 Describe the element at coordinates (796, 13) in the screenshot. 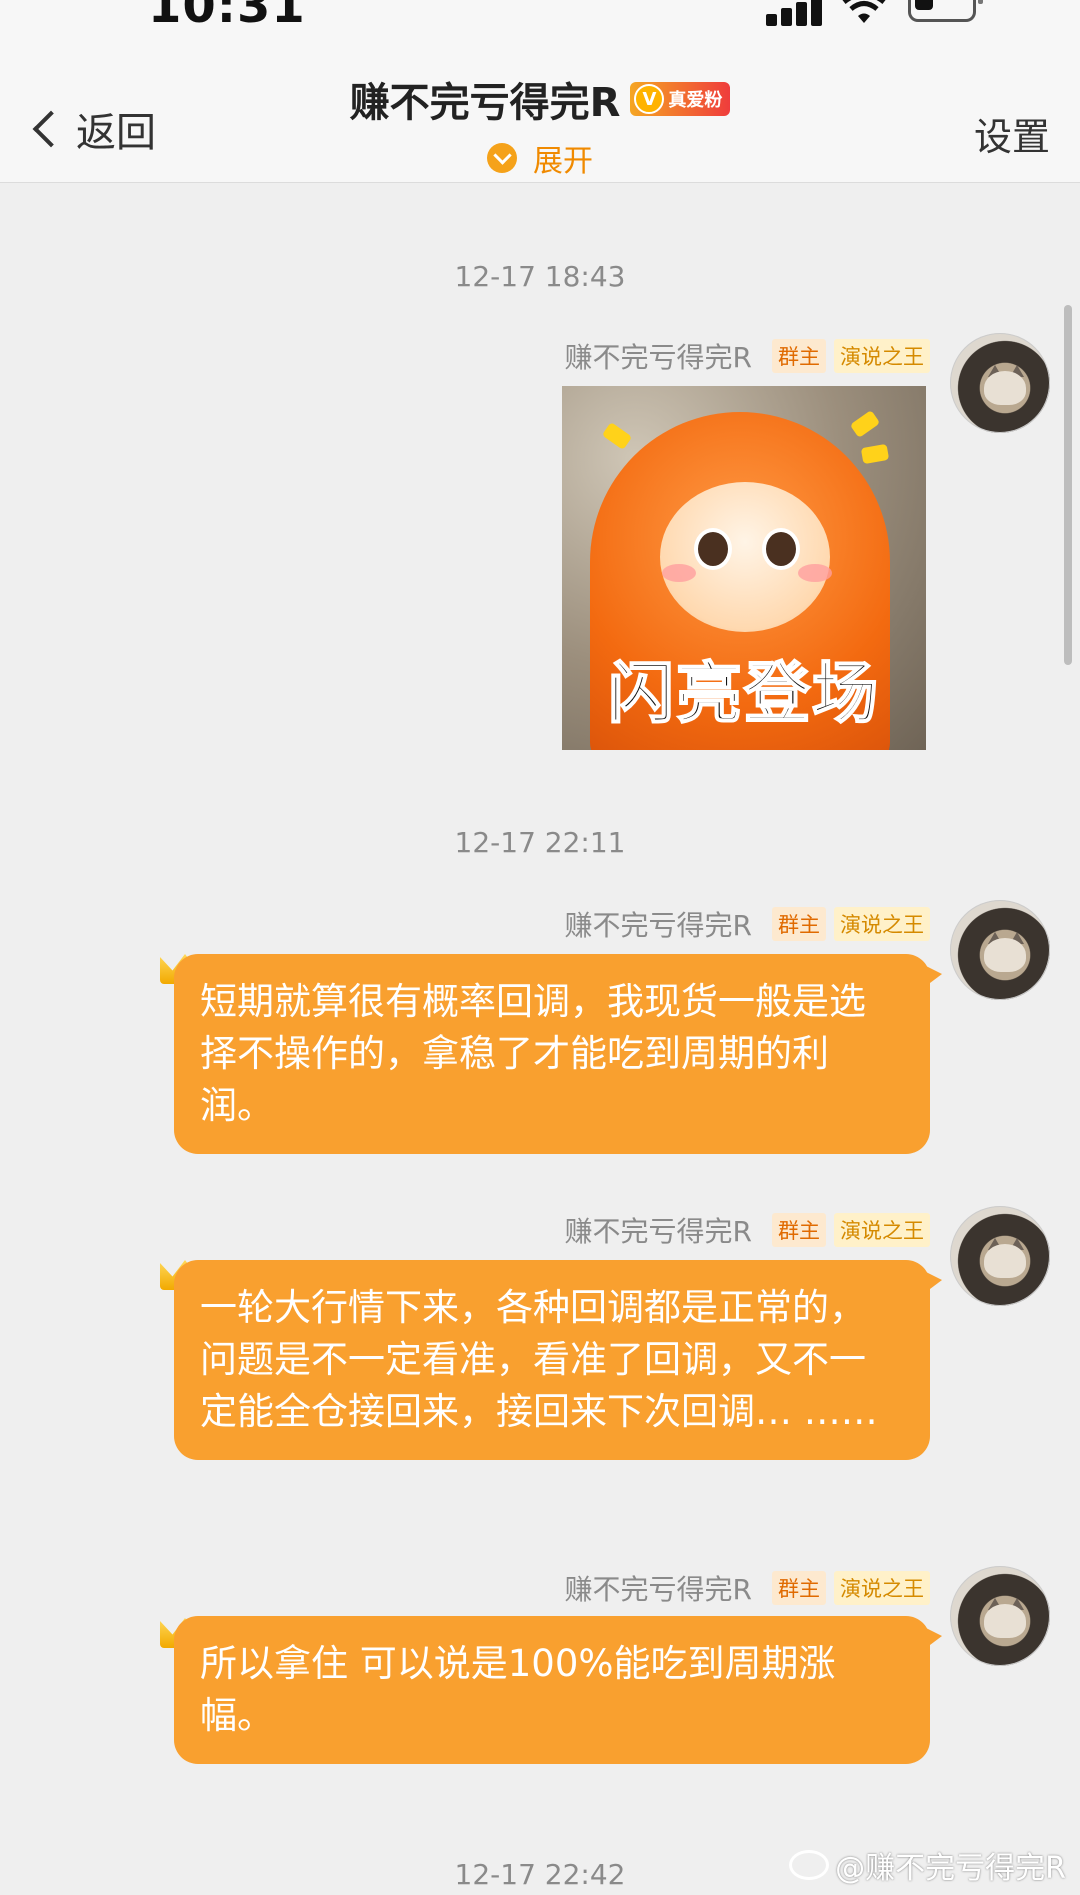

I see `cellular-signal-icon` at that location.